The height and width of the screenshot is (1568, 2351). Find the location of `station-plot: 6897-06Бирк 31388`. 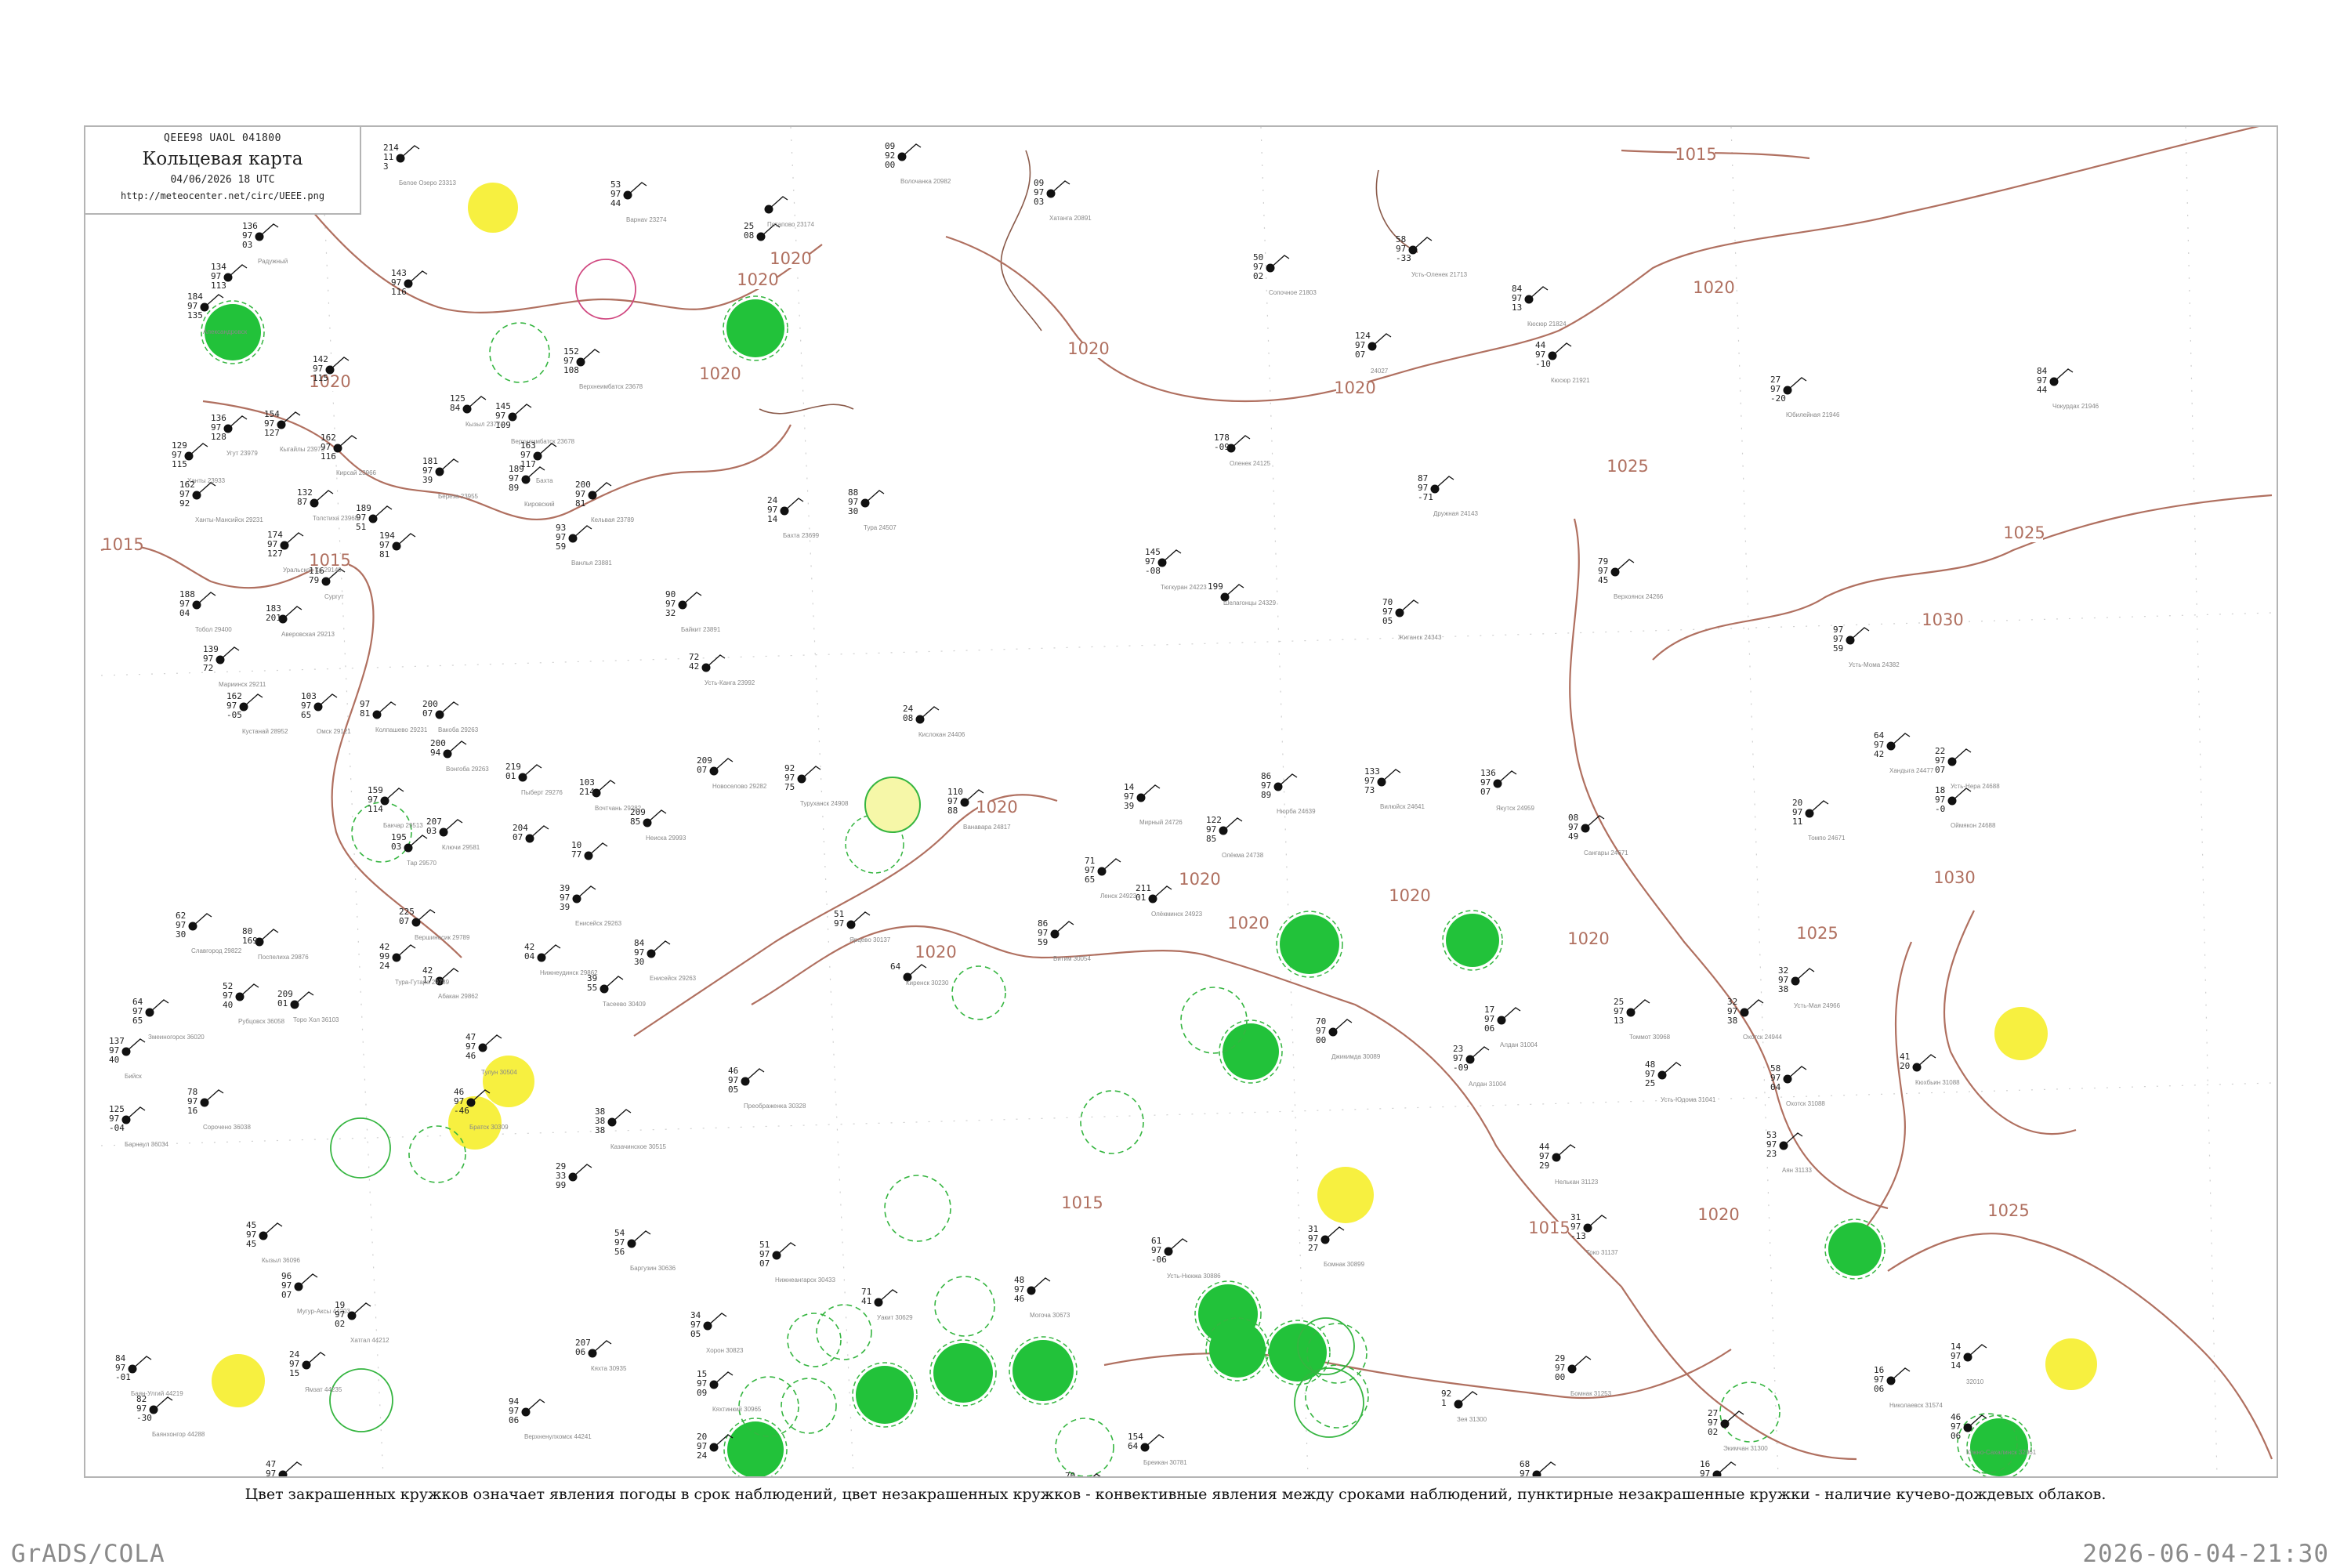

station-plot: 6897-06Бирк 31388 is located at coordinates (1544, 1468).